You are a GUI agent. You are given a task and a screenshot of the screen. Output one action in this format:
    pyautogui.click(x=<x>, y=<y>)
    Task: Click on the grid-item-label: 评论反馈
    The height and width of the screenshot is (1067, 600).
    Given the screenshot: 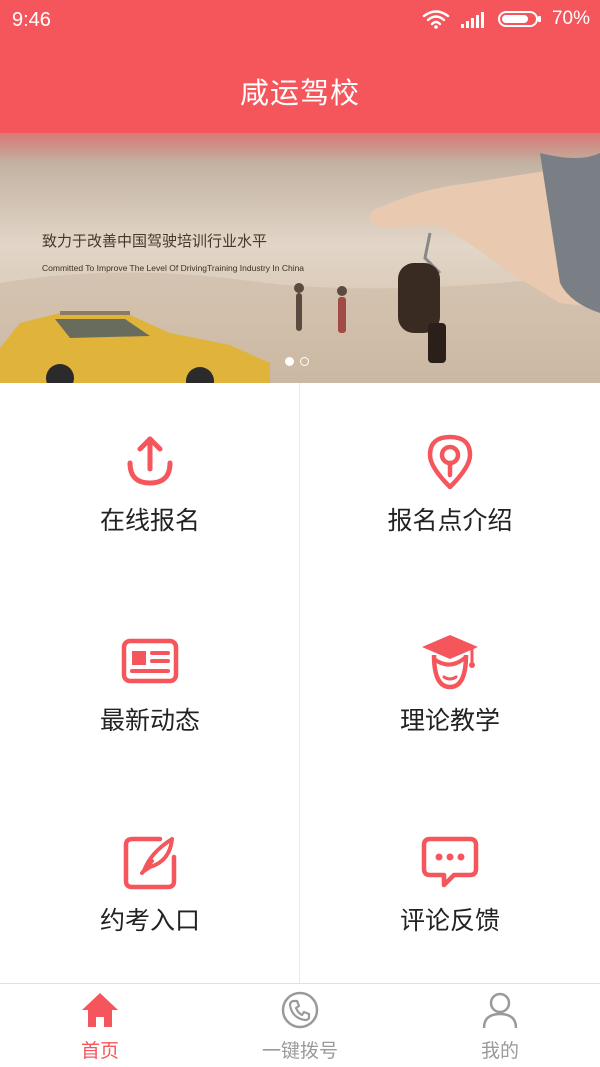 What is the action you would take?
    pyautogui.click(x=449, y=920)
    